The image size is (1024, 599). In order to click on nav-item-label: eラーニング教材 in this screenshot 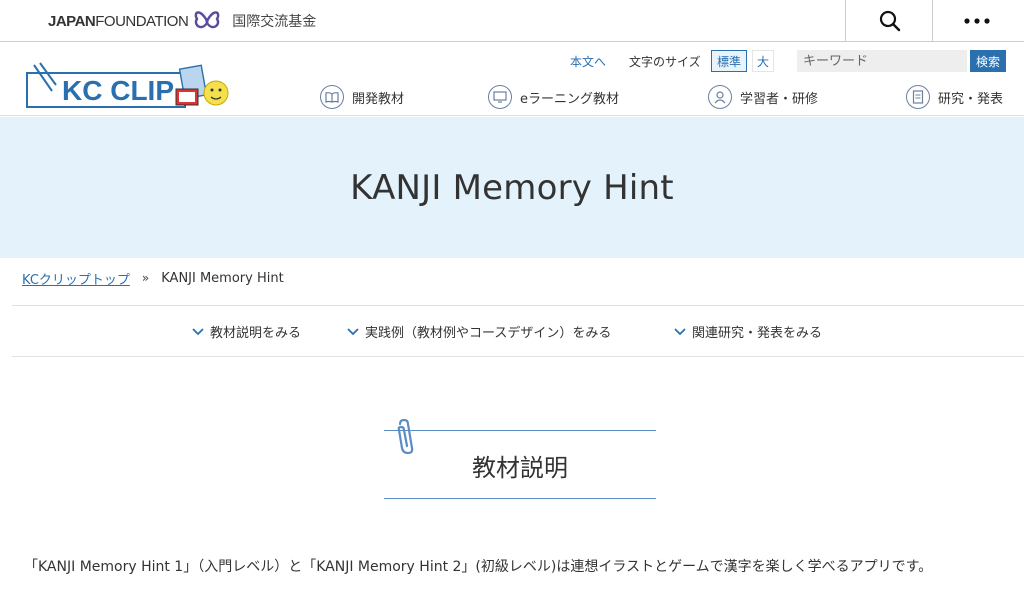, I will do `click(569, 99)`.